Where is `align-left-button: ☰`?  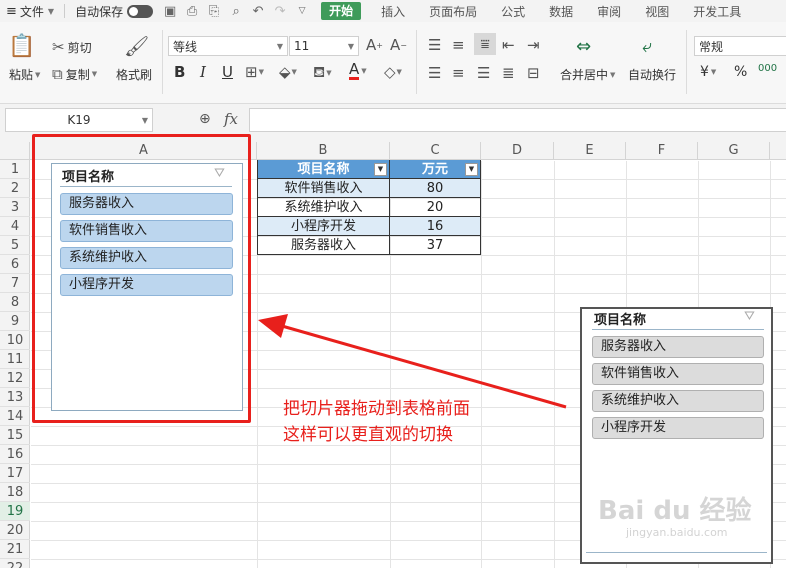 align-left-button: ☰ is located at coordinates (434, 73).